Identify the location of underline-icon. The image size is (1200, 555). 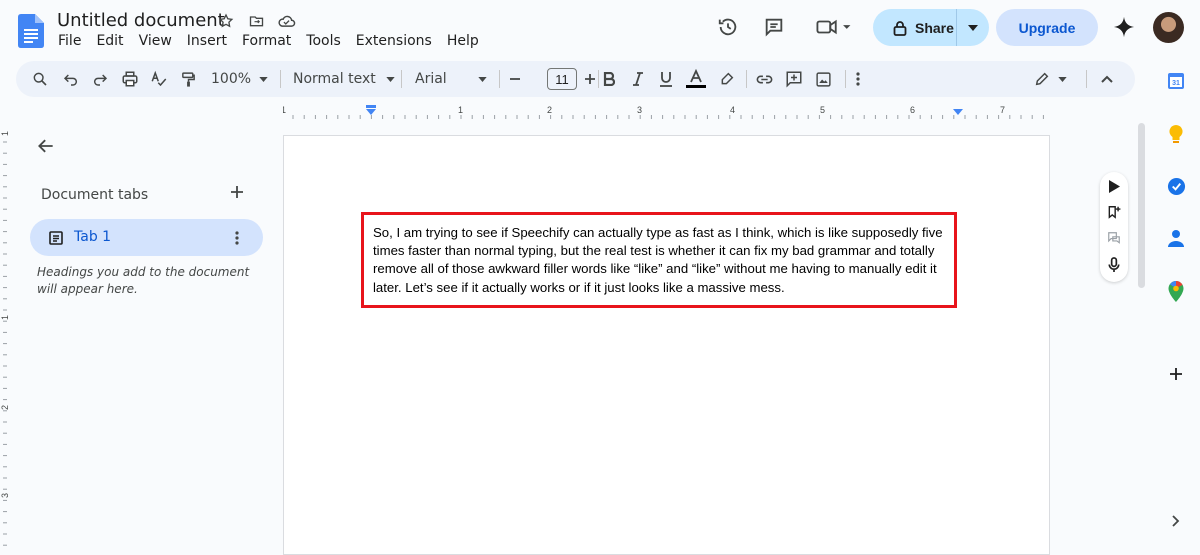
(666, 79).